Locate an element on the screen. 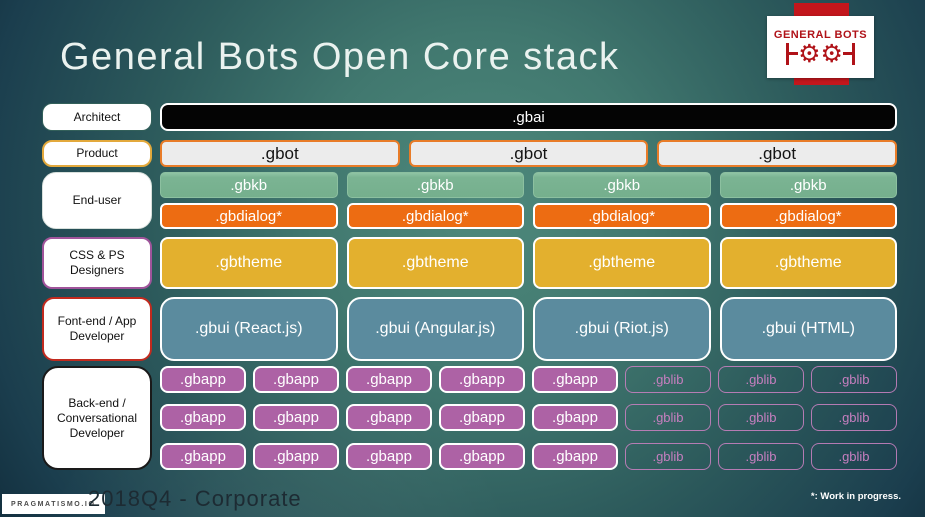  label-designers: CSS & PS Designers is located at coordinates (97, 263).